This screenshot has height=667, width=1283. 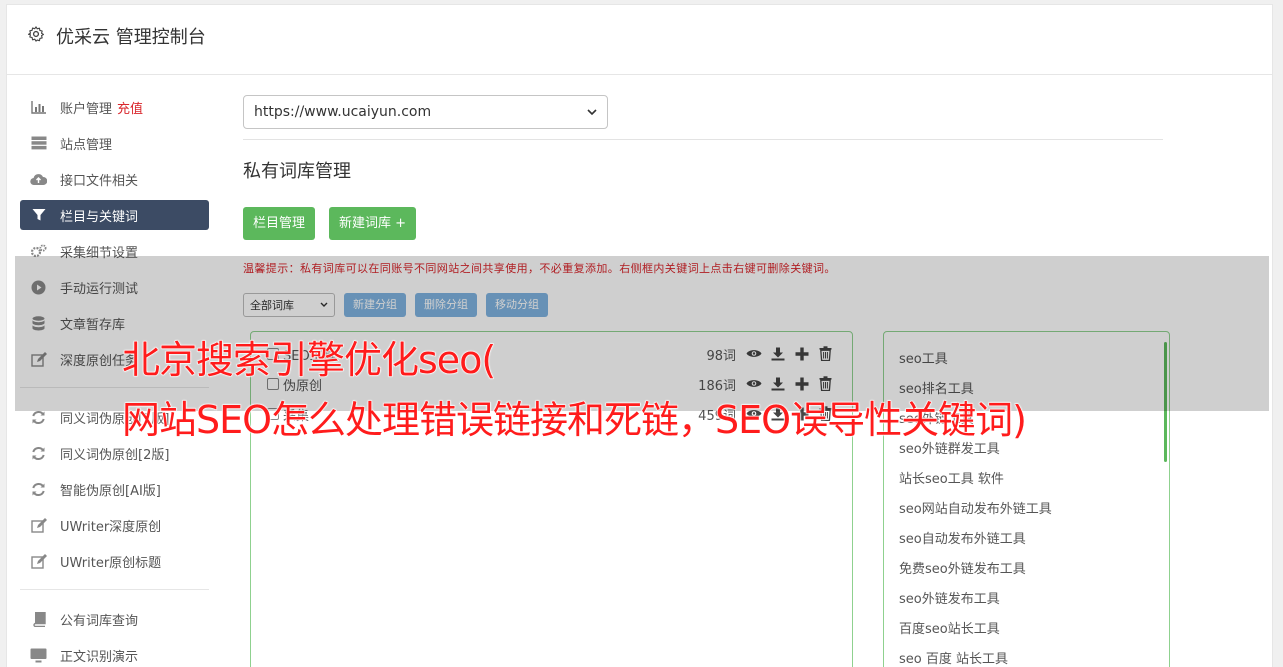 I want to click on sidebar-item-public-lib: 公有词库查询, so click(x=114, y=619).